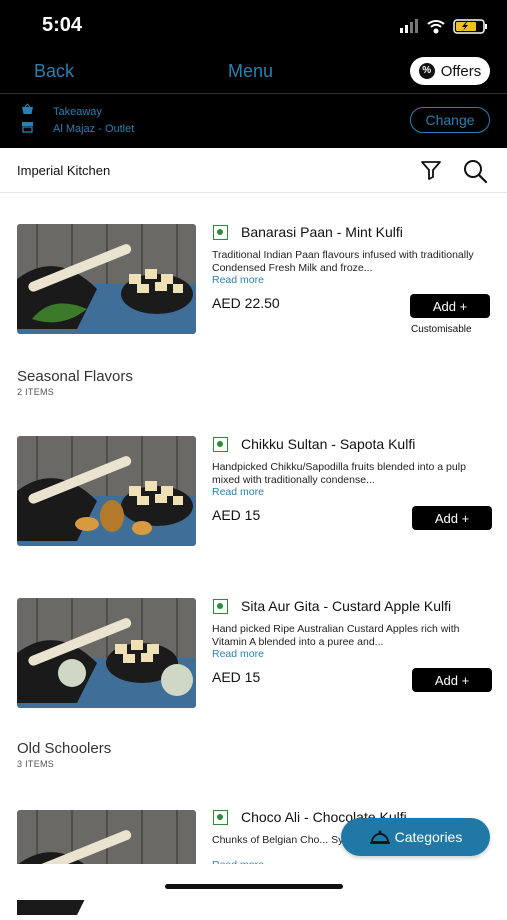  Describe the element at coordinates (461, 71) in the screenshot. I see `offers-label: Offers` at that location.